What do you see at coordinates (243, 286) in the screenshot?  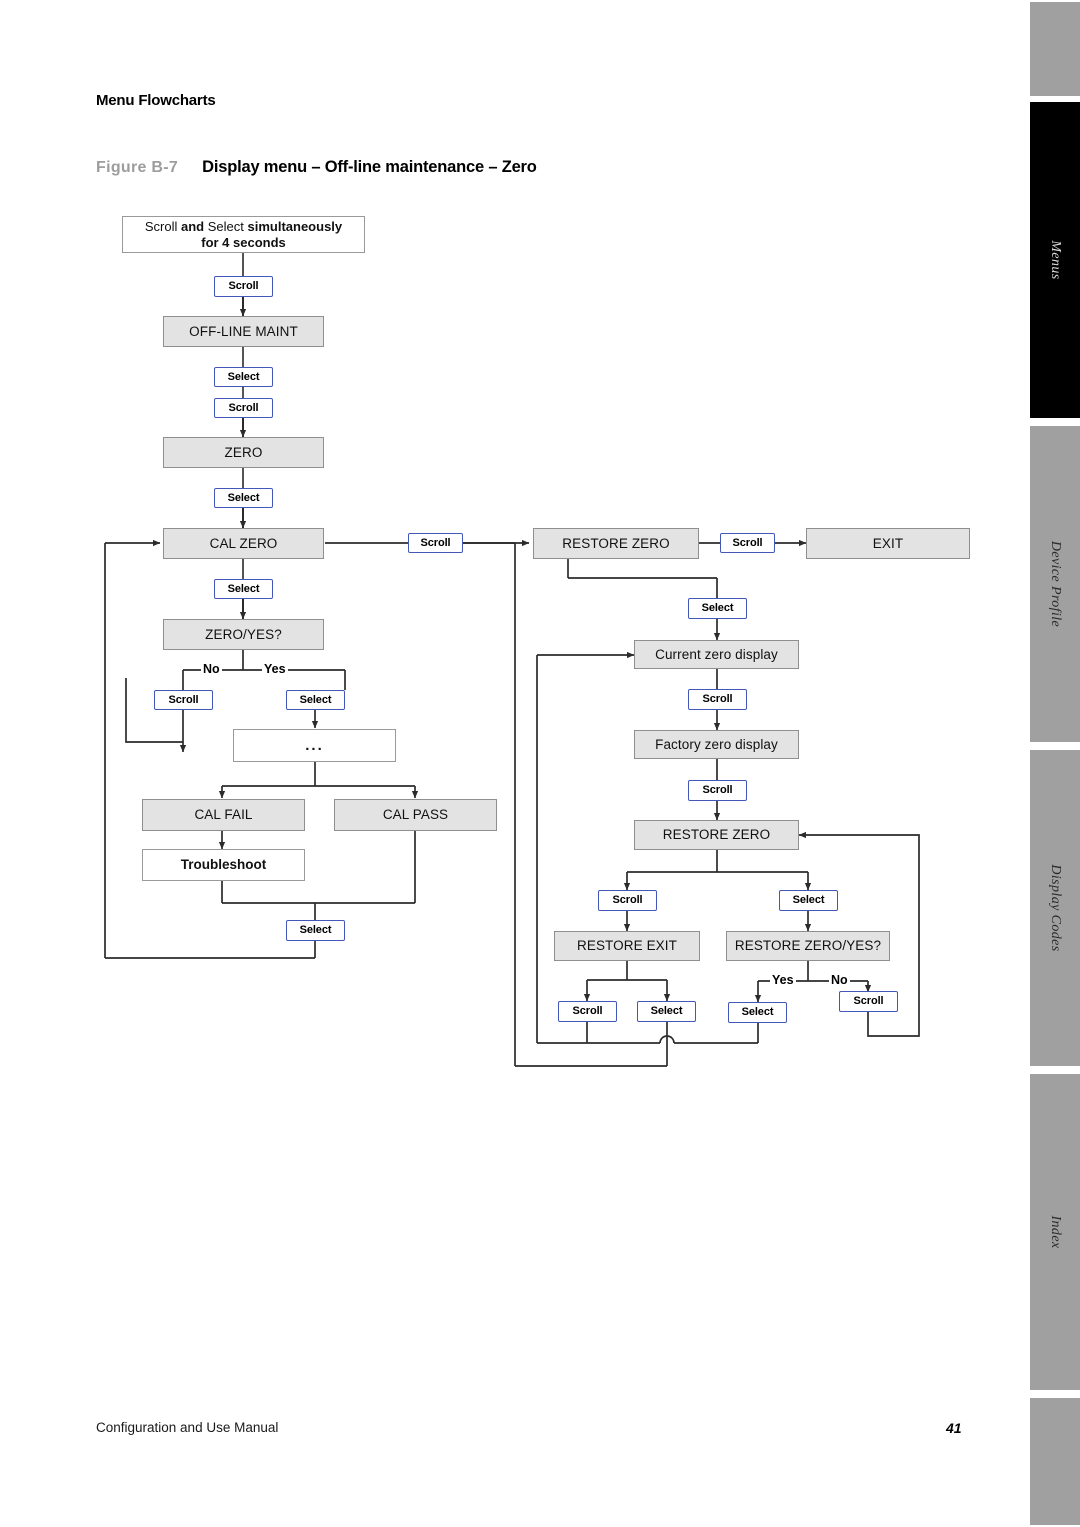 I see `action-scroll-1: Scroll` at bounding box center [243, 286].